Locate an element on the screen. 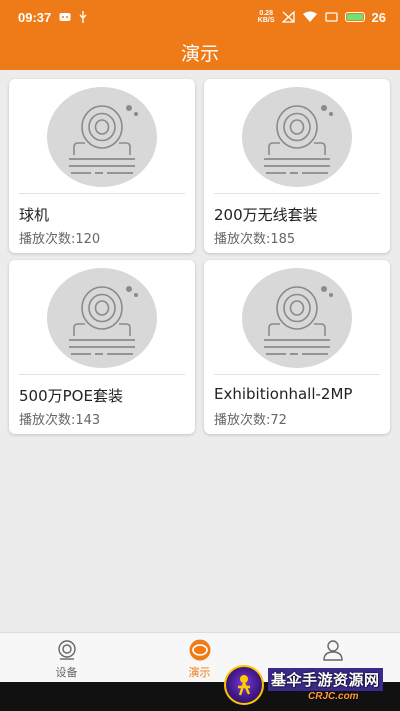 This screenshot has height=711, width=400. usb-icon is located at coordinates (83, 17).